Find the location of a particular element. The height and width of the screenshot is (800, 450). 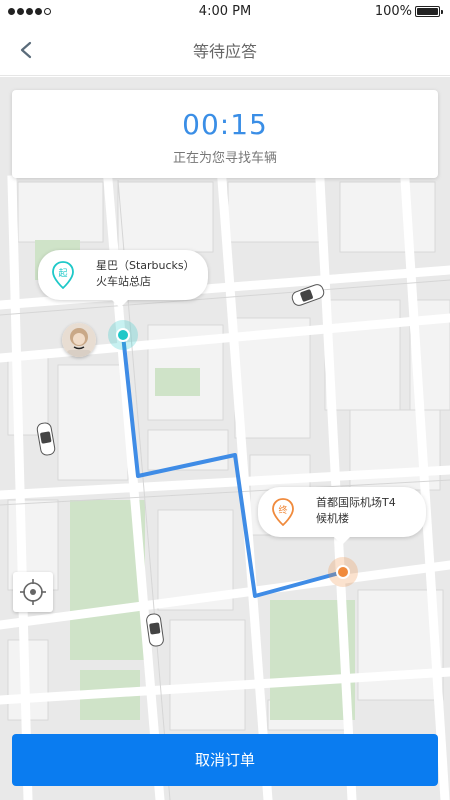

locate-button is located at coordinates (33, 592).